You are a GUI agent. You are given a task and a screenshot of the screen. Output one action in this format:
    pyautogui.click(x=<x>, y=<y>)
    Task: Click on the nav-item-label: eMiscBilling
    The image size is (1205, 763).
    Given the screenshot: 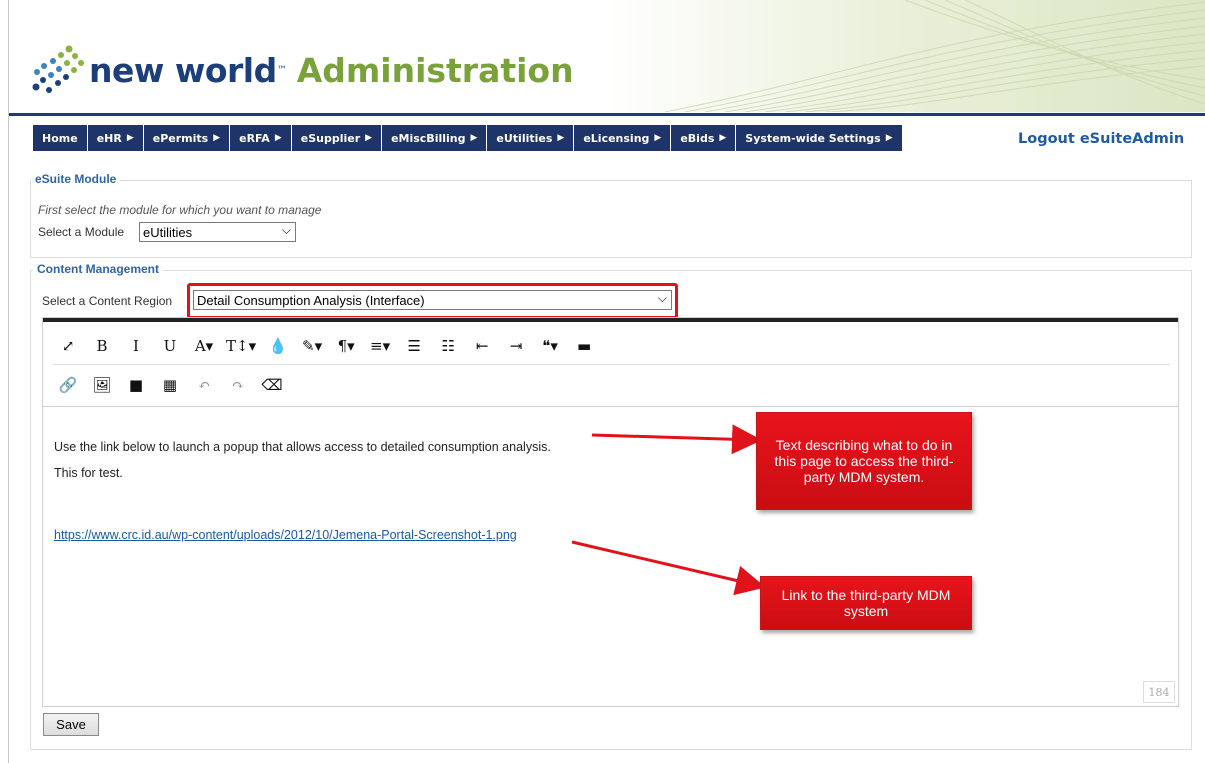 What is the action you would take?
    pyautogui.click(x=428, y=138)
    